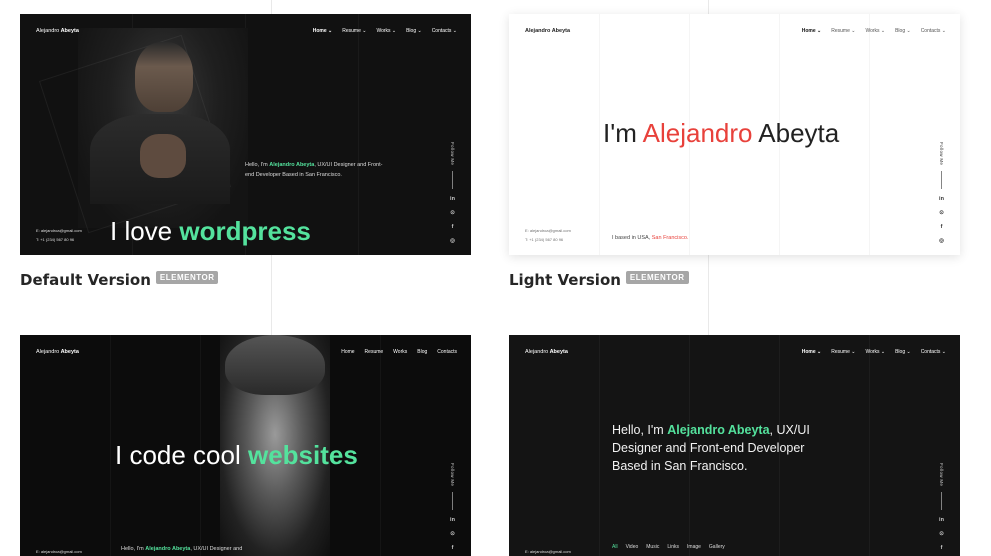  I want to click on headline-plain: I code cool, so click(181, 455).